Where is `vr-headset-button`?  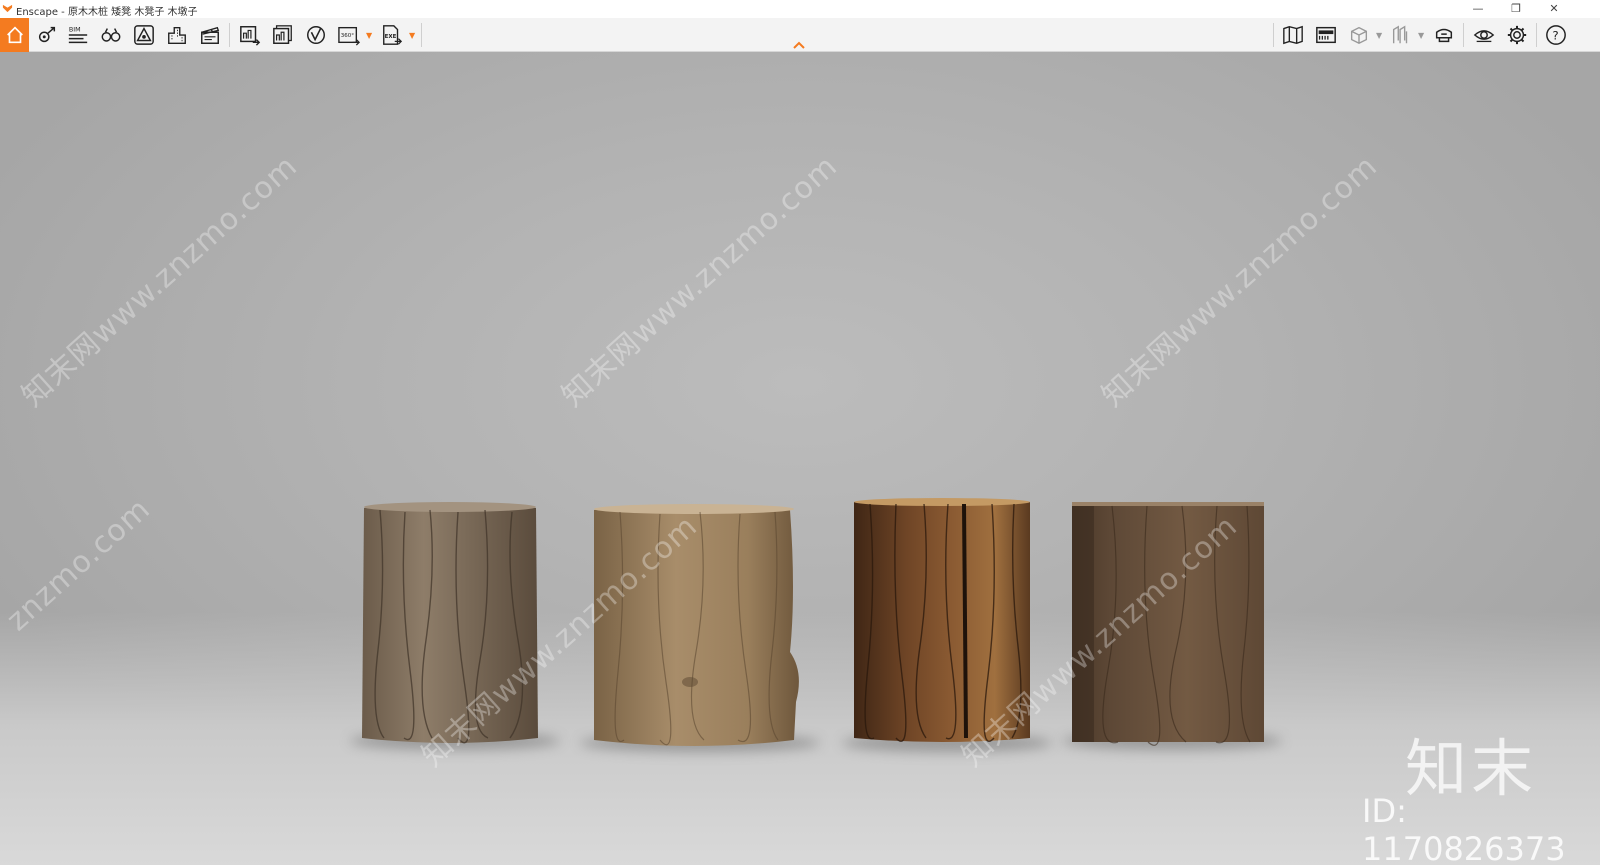
vr-headset-button is located at coordinates (1444, 35).